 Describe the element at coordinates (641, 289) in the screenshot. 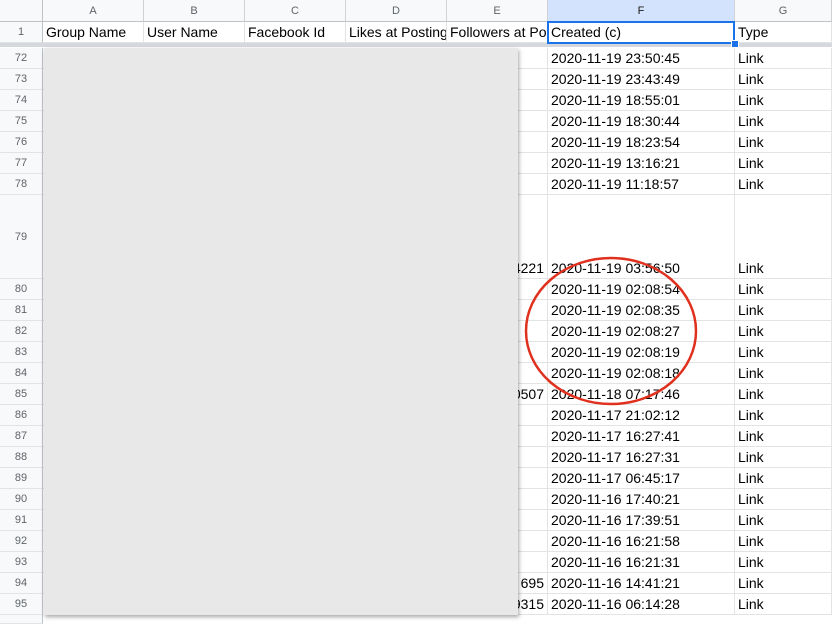

I see `table-cell: 2020-11-19 02:08:54` at that location.